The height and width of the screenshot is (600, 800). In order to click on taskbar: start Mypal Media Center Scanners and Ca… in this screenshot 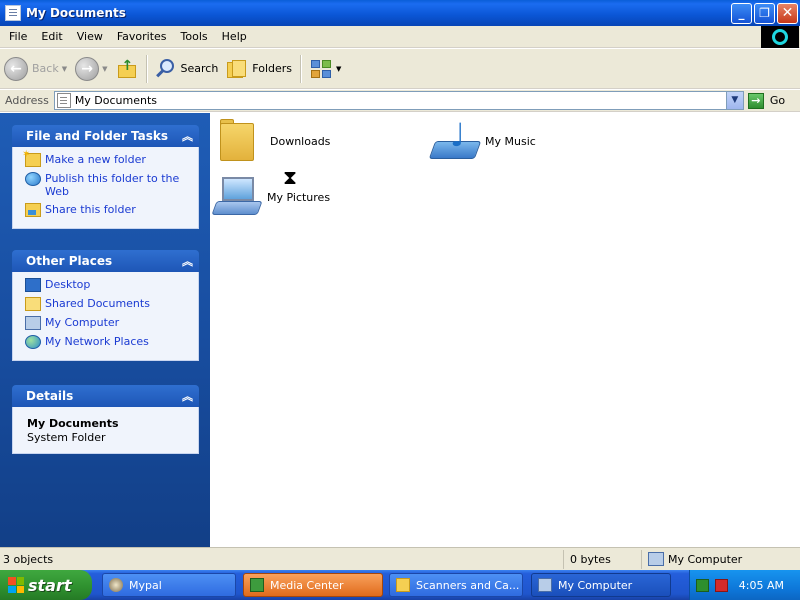, I will do `click(400, 585)`.